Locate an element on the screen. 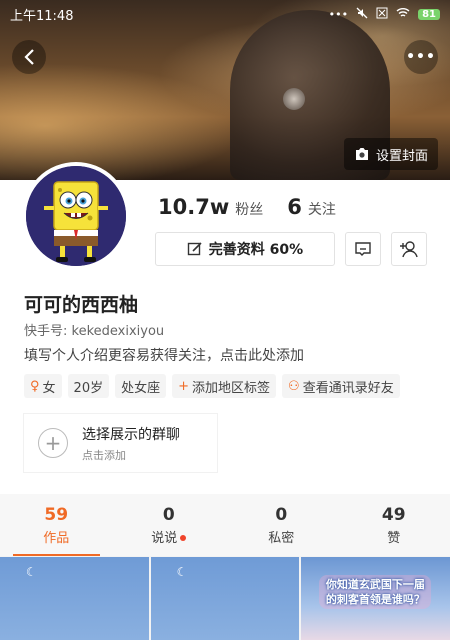 This screenshot has height=640, width=450. chevron-left-icon is located at coordinates (29, 57).